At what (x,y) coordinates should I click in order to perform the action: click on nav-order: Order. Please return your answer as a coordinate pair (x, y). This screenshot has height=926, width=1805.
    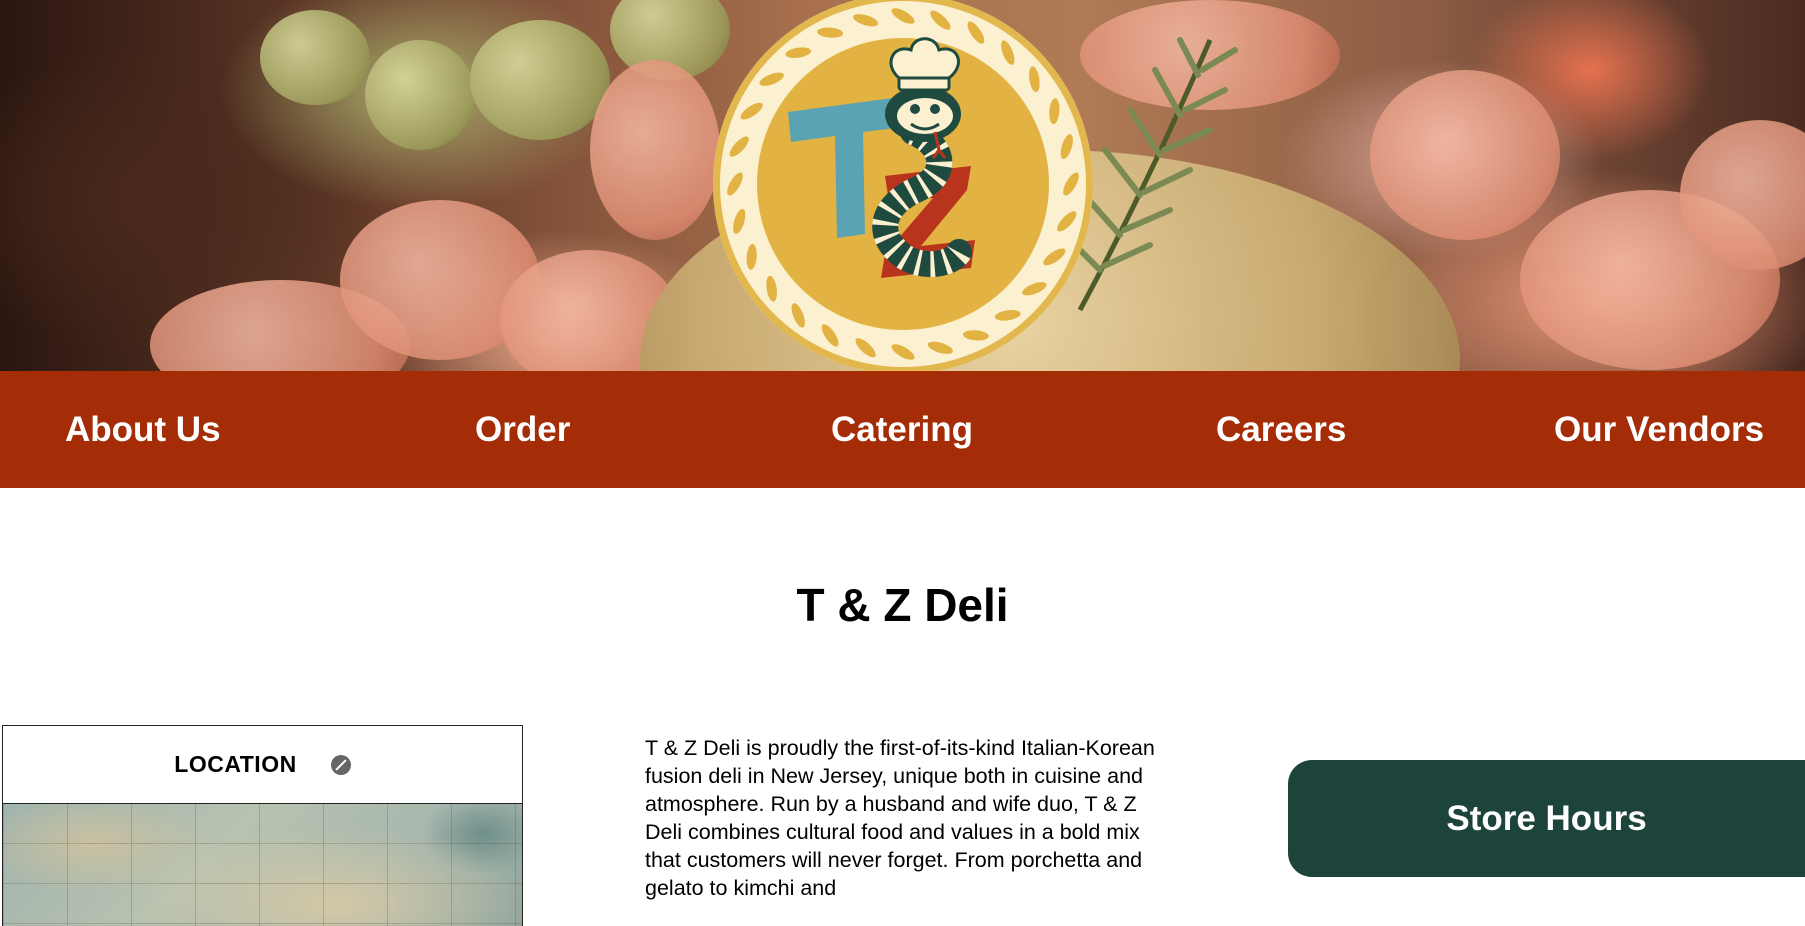
    Looking at the image, I should click on (522, 429).